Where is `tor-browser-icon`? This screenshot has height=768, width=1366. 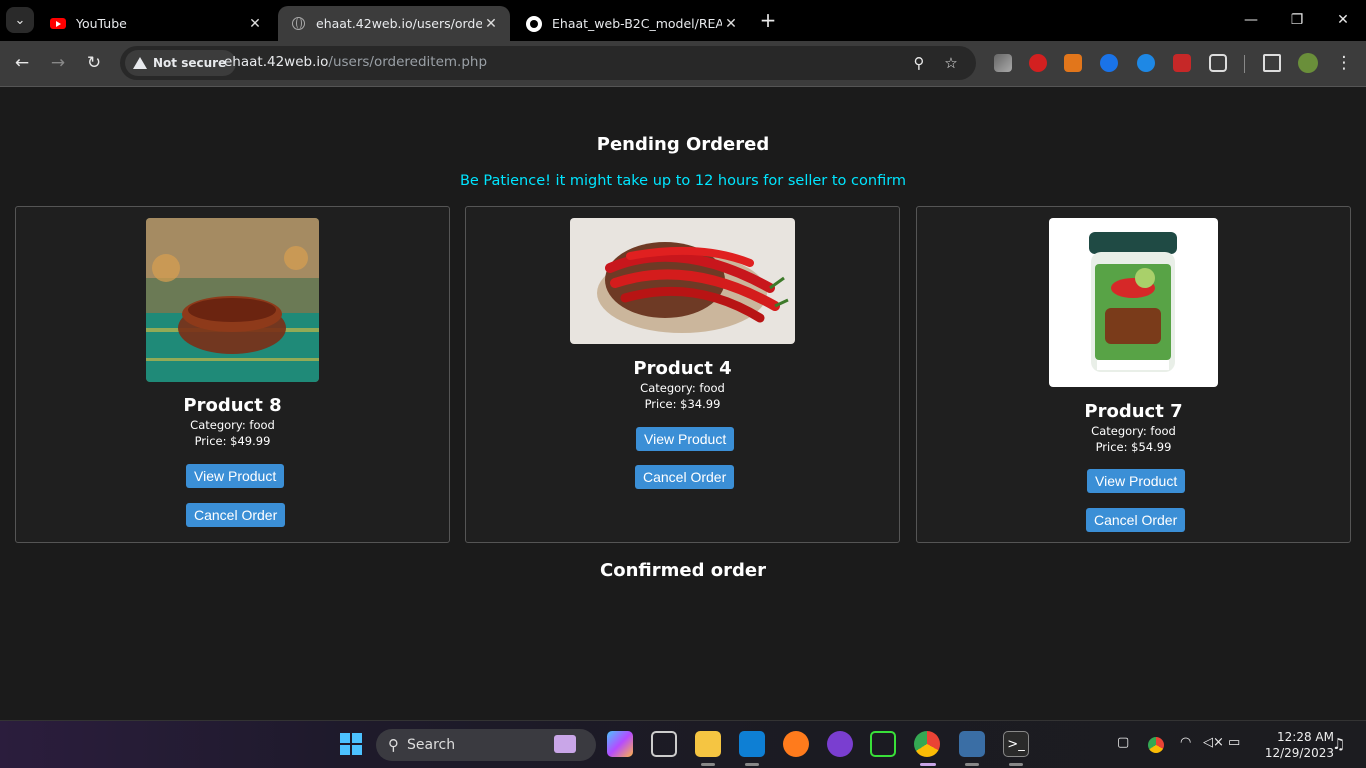 tor-browser-icon is located at coordinates (840, 744).